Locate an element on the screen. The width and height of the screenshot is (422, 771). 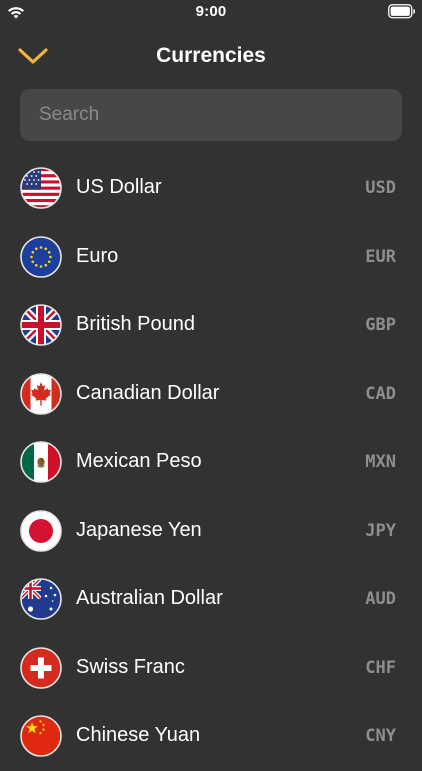
currency-name: Australian Dollar is located at coordinates (149, 598).